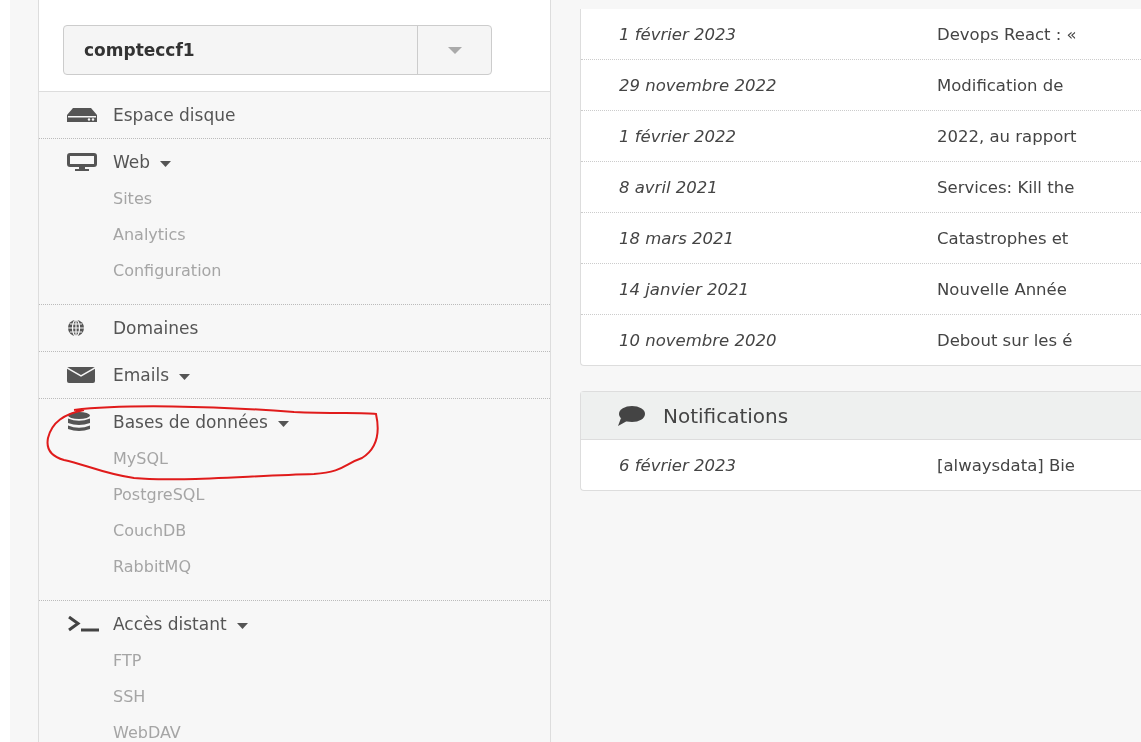 This screenshot has width=1141, height=742. I want to click on sidebar-item: Emails, so click(294, 375).